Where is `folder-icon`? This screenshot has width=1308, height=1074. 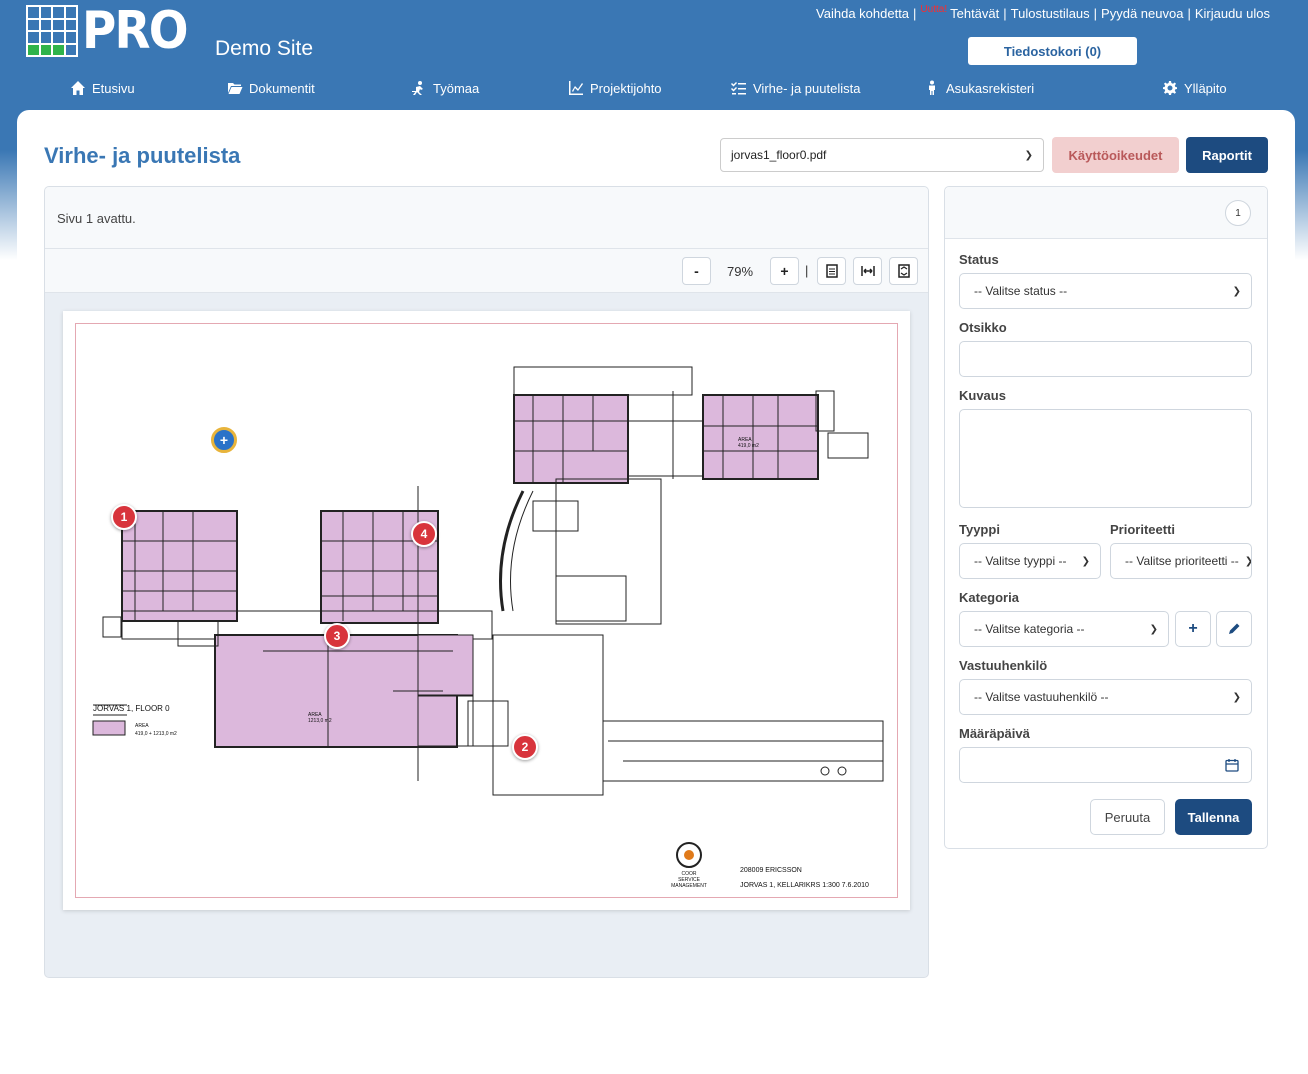 folder-icon is located at coordinates (235, 88).